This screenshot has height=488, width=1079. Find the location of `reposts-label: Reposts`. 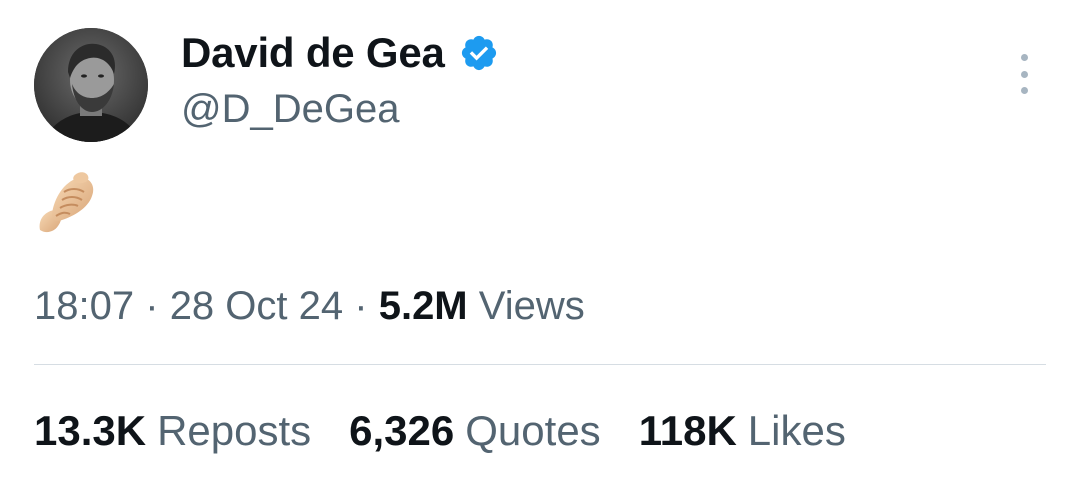

reposts-label: Reposts is located at coordinates (234, 430).